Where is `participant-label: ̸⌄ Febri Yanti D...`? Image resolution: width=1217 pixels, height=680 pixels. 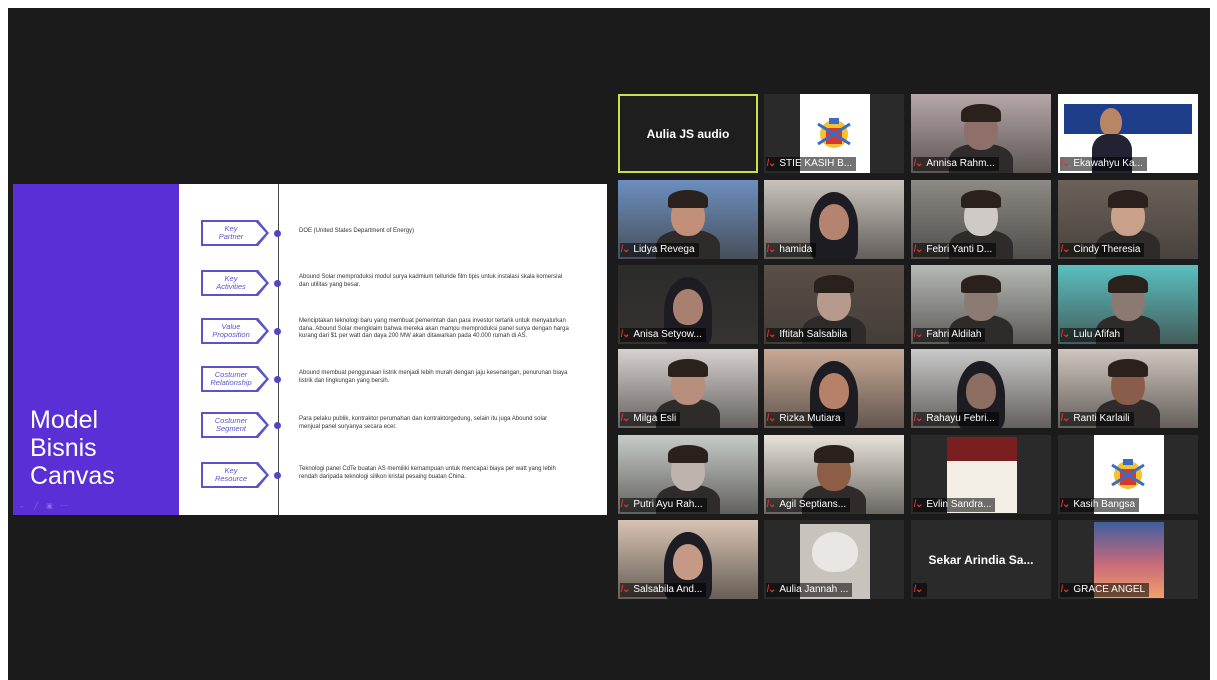
participant-label: ̸⌄ Febri Yanti D... is located at coordinates (955, 250).